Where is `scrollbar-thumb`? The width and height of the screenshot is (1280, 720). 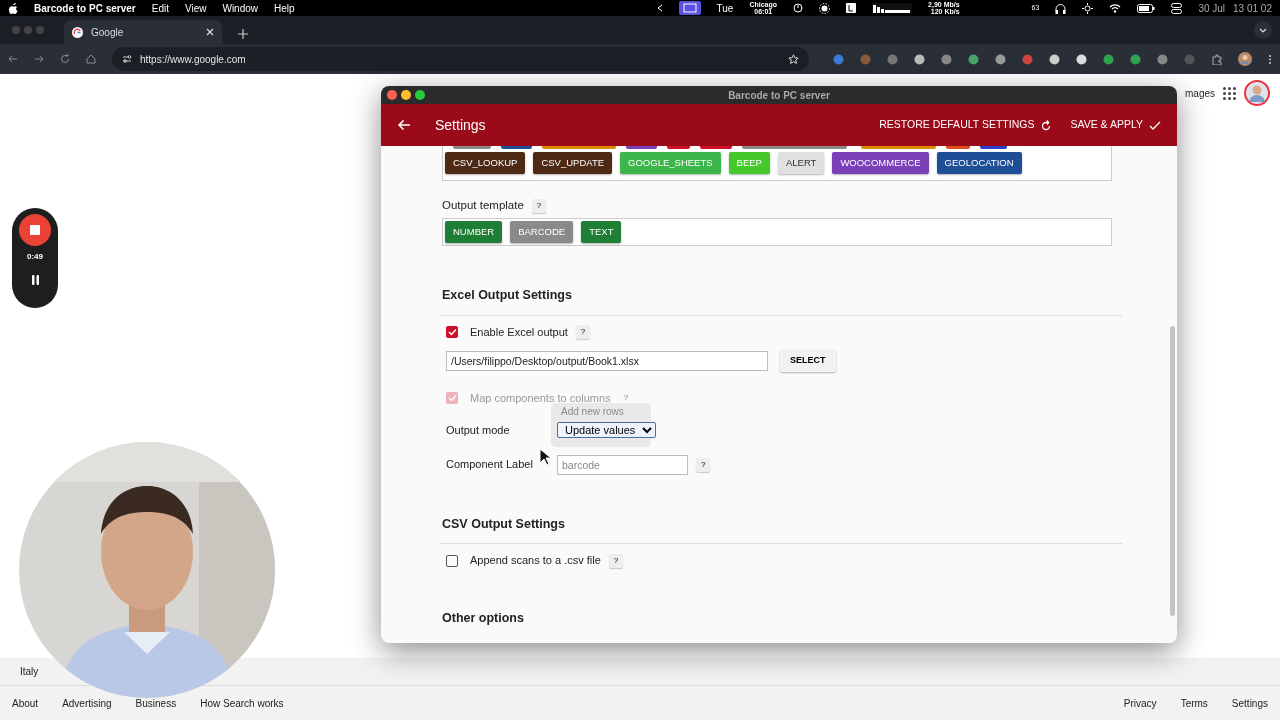 scrollbar-thumb is located at coordinates (1172, 471).